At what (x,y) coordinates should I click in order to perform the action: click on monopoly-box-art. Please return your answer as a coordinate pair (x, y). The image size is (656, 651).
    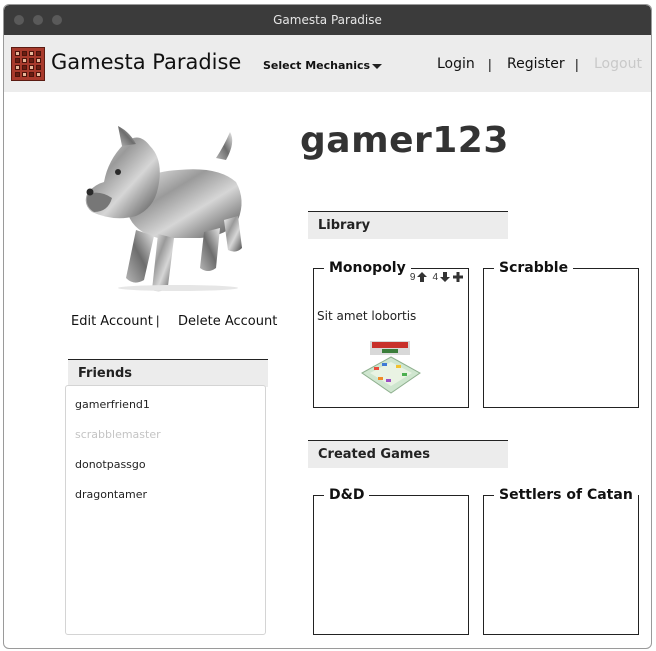
    Looking at the image, I should click on (391, 367).